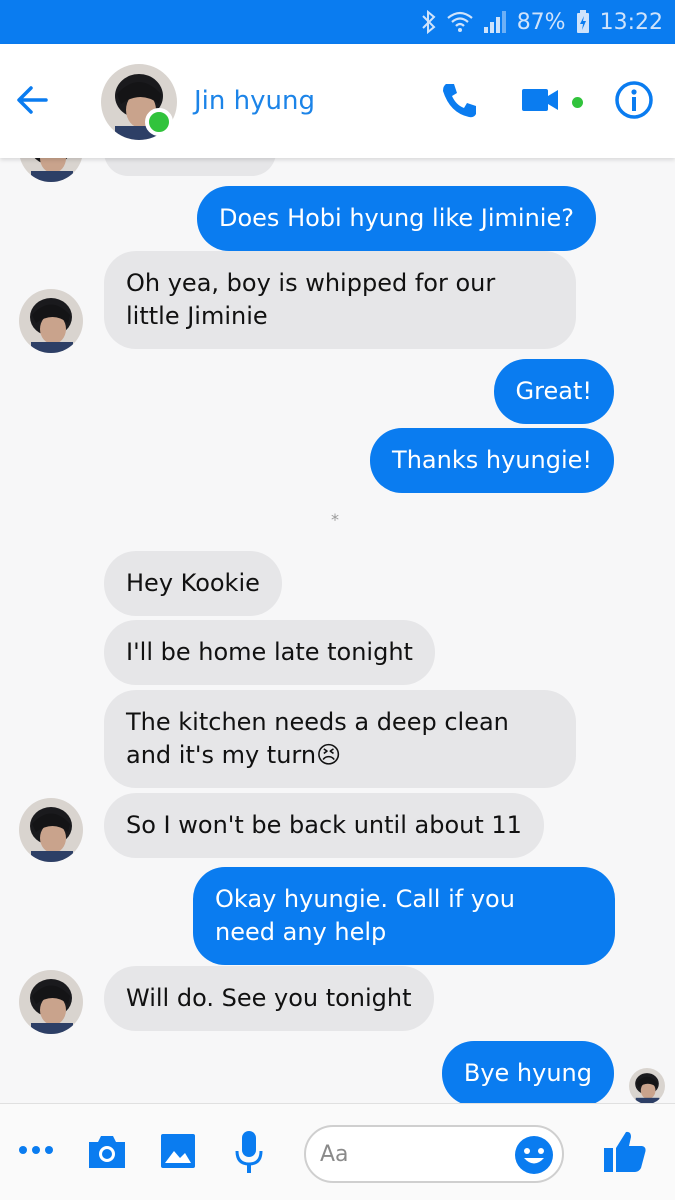  I want to click on emoji-icon, so click(534, 1155).